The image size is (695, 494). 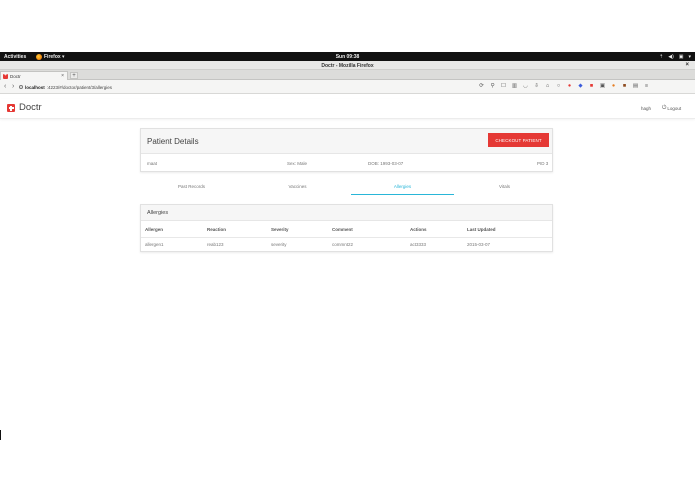 I want to click on logout-link: ⏻ Logout, so click(x=671, y=108).